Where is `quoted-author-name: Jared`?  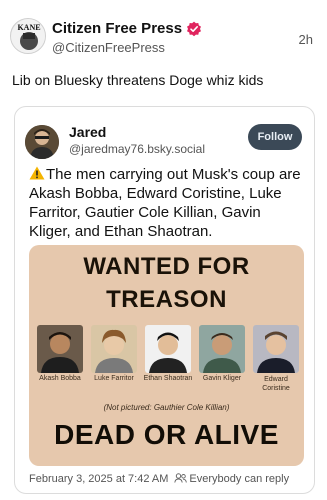 quoted-author-name: Jared is located at coordinates (87, 132).